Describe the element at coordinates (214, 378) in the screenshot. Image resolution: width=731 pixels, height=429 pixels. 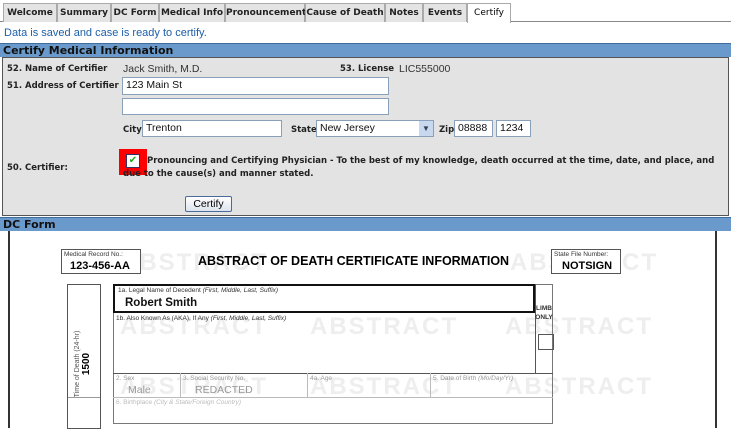
I see `ssn-label: 3. Social Security No.` at that location.